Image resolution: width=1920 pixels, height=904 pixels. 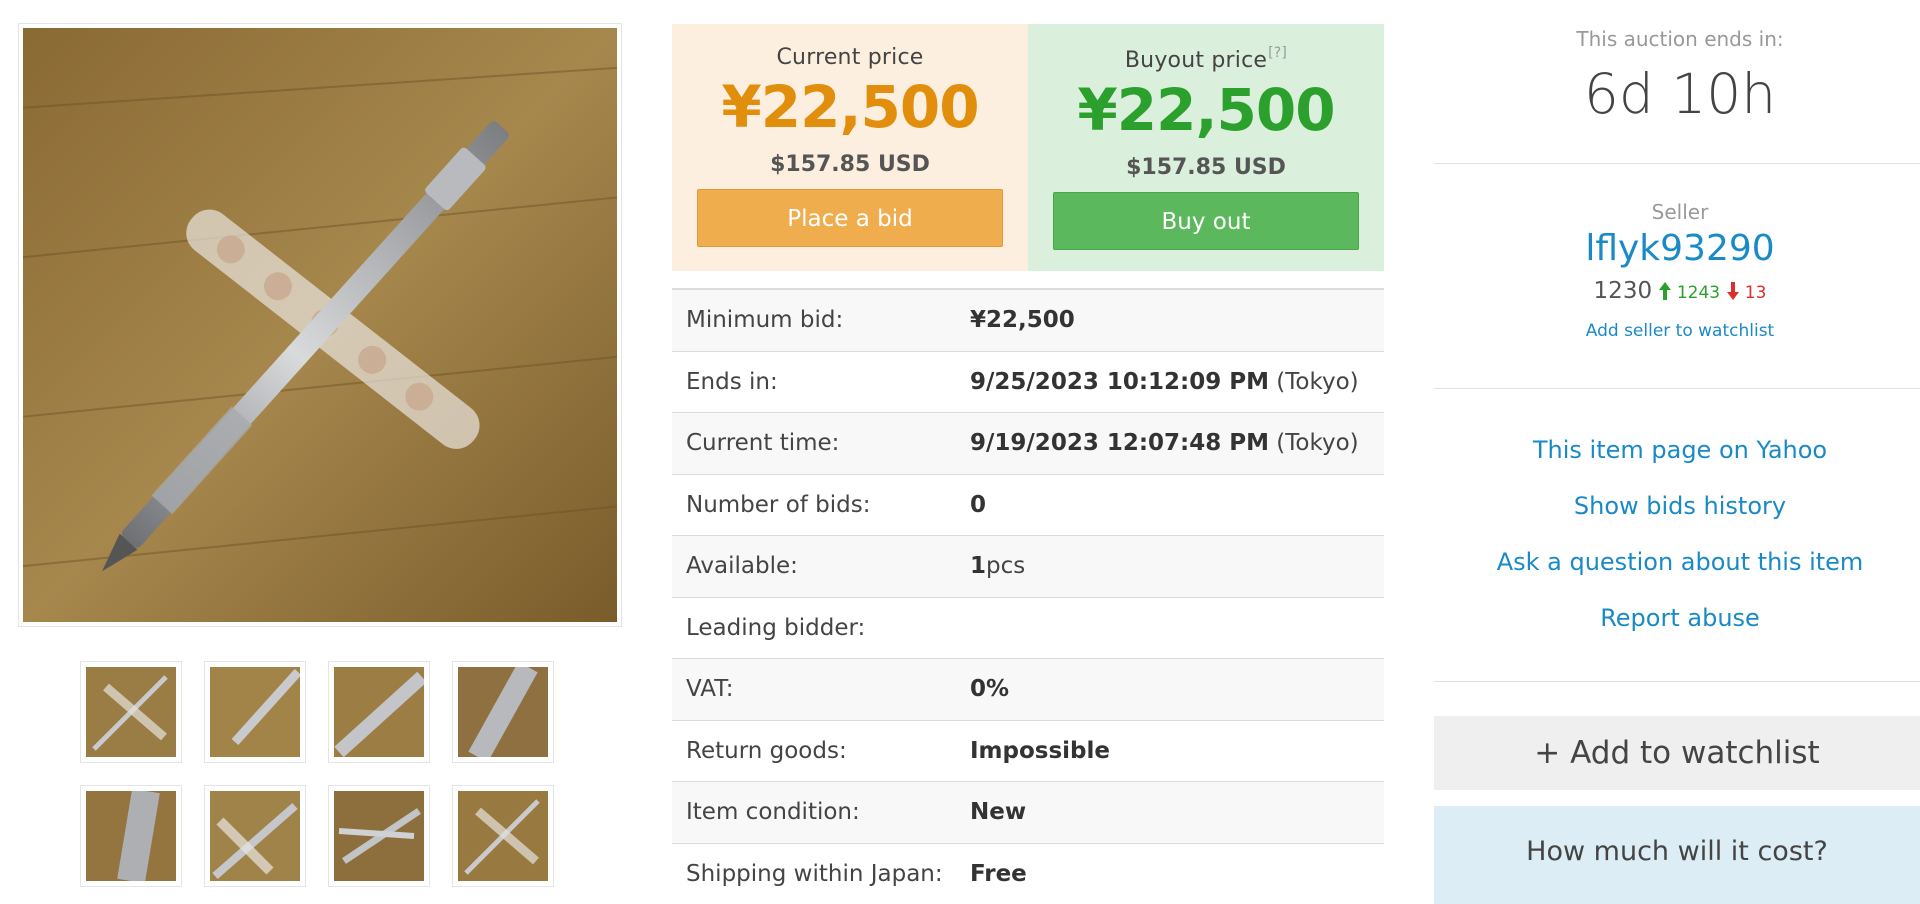 What do you see at coordinates (990, 689) in the screenshot?
I see `detail-value: 0%` at bounding box center [990, 689].